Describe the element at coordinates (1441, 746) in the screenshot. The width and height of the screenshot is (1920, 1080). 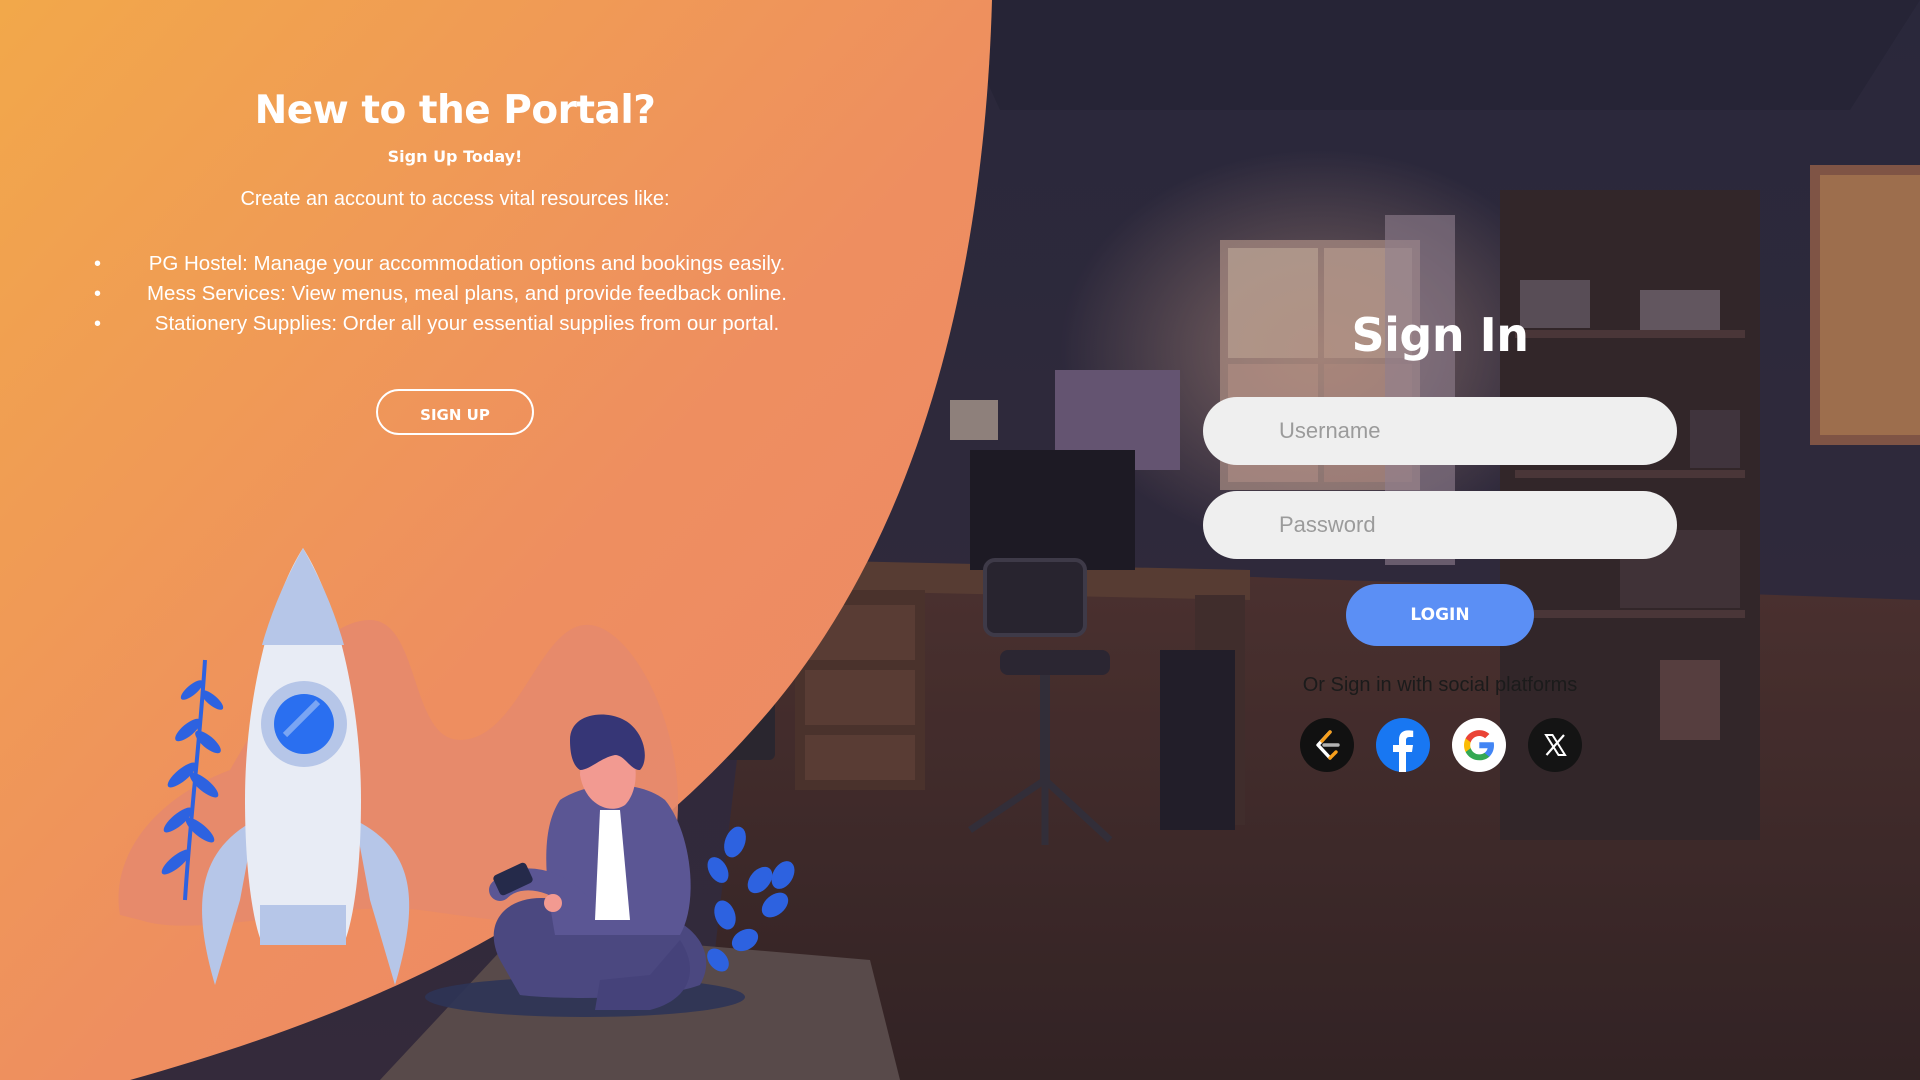
I see `social-login-row` at that location.